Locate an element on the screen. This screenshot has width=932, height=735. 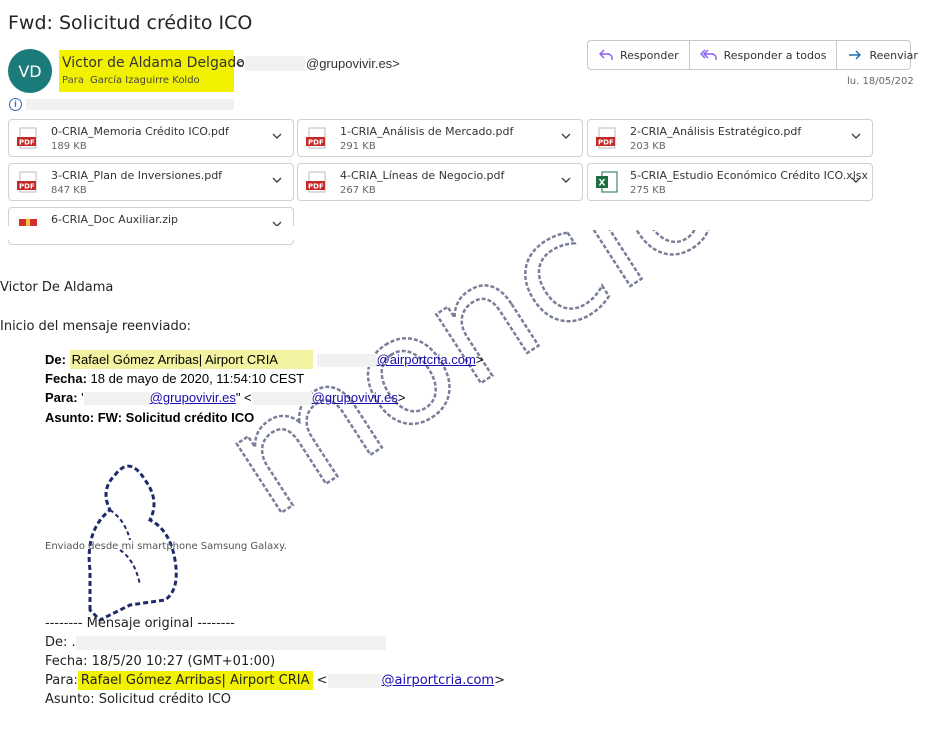
attachment-size: 847 KB is located at coordinates (69, 190).